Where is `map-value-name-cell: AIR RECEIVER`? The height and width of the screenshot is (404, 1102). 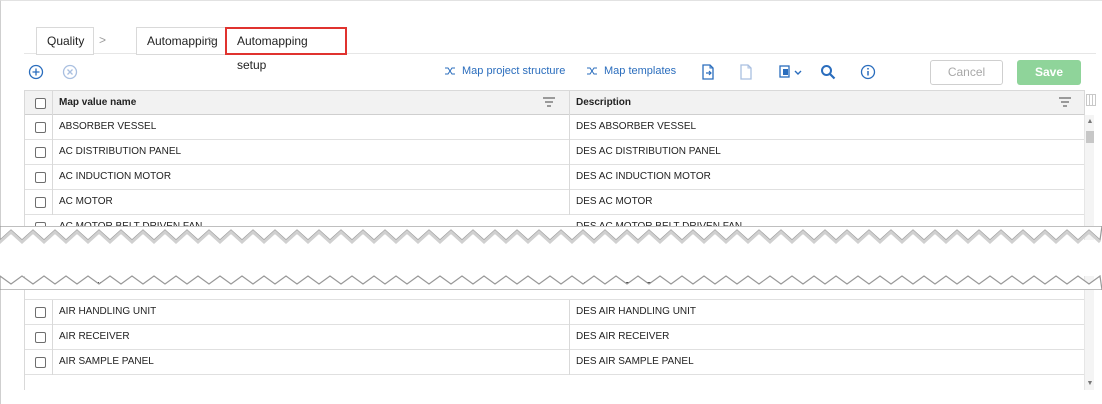 map-value-name-cell: AIR RECEIVER is located at coordinates (94, 336).